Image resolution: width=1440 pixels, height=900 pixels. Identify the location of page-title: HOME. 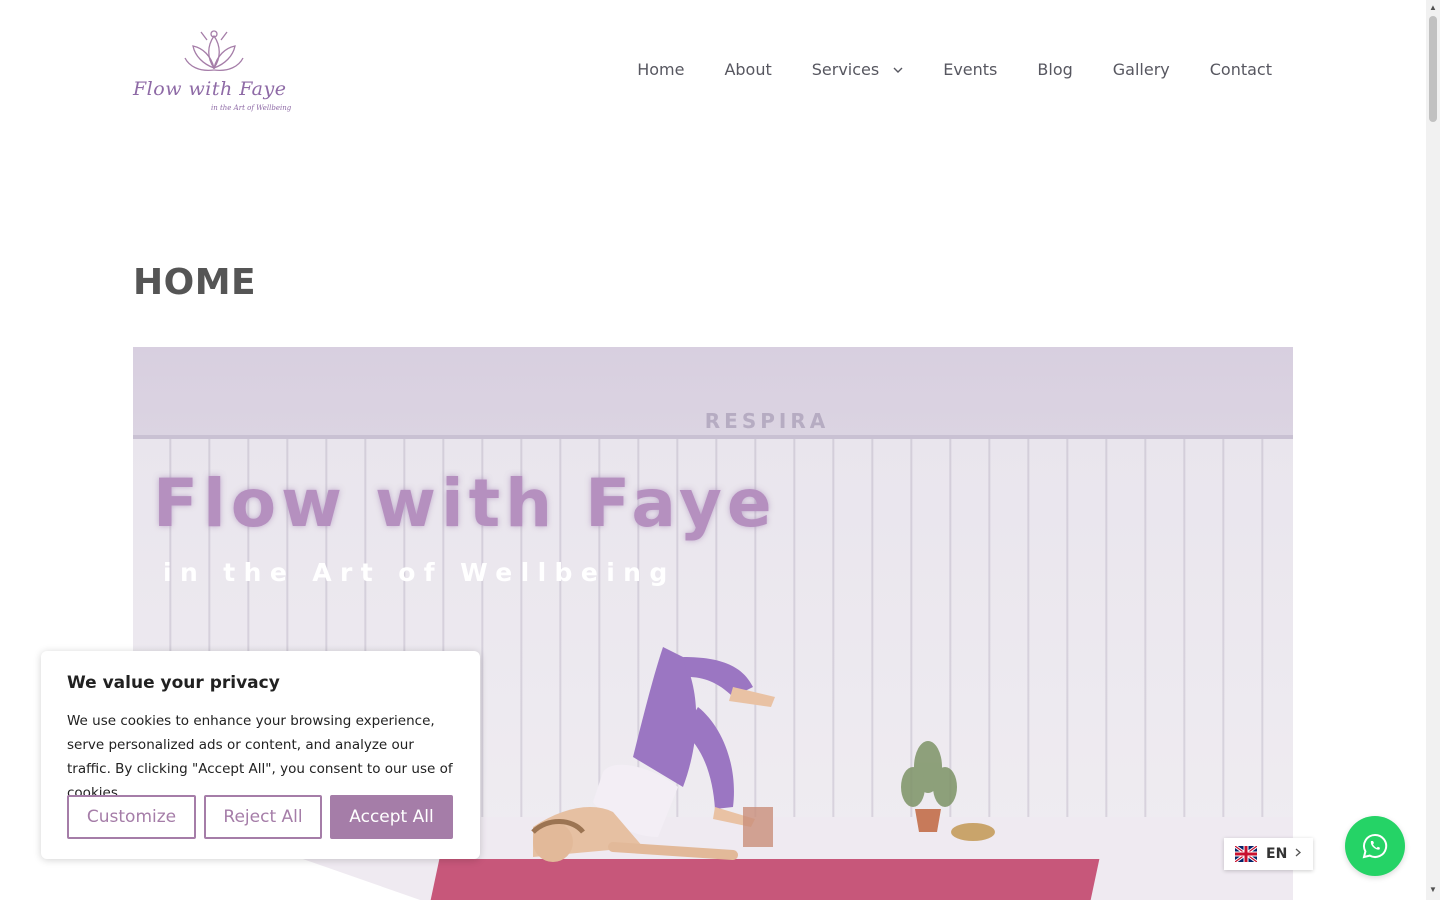
(195, 282).